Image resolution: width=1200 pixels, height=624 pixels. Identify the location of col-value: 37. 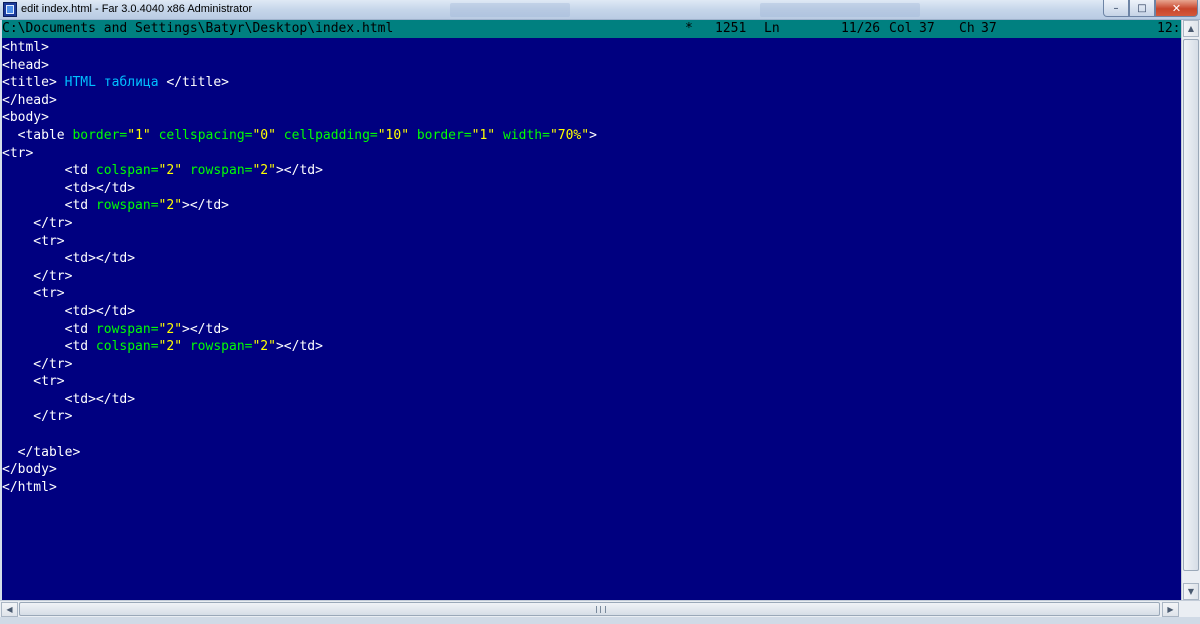
(927, 28).